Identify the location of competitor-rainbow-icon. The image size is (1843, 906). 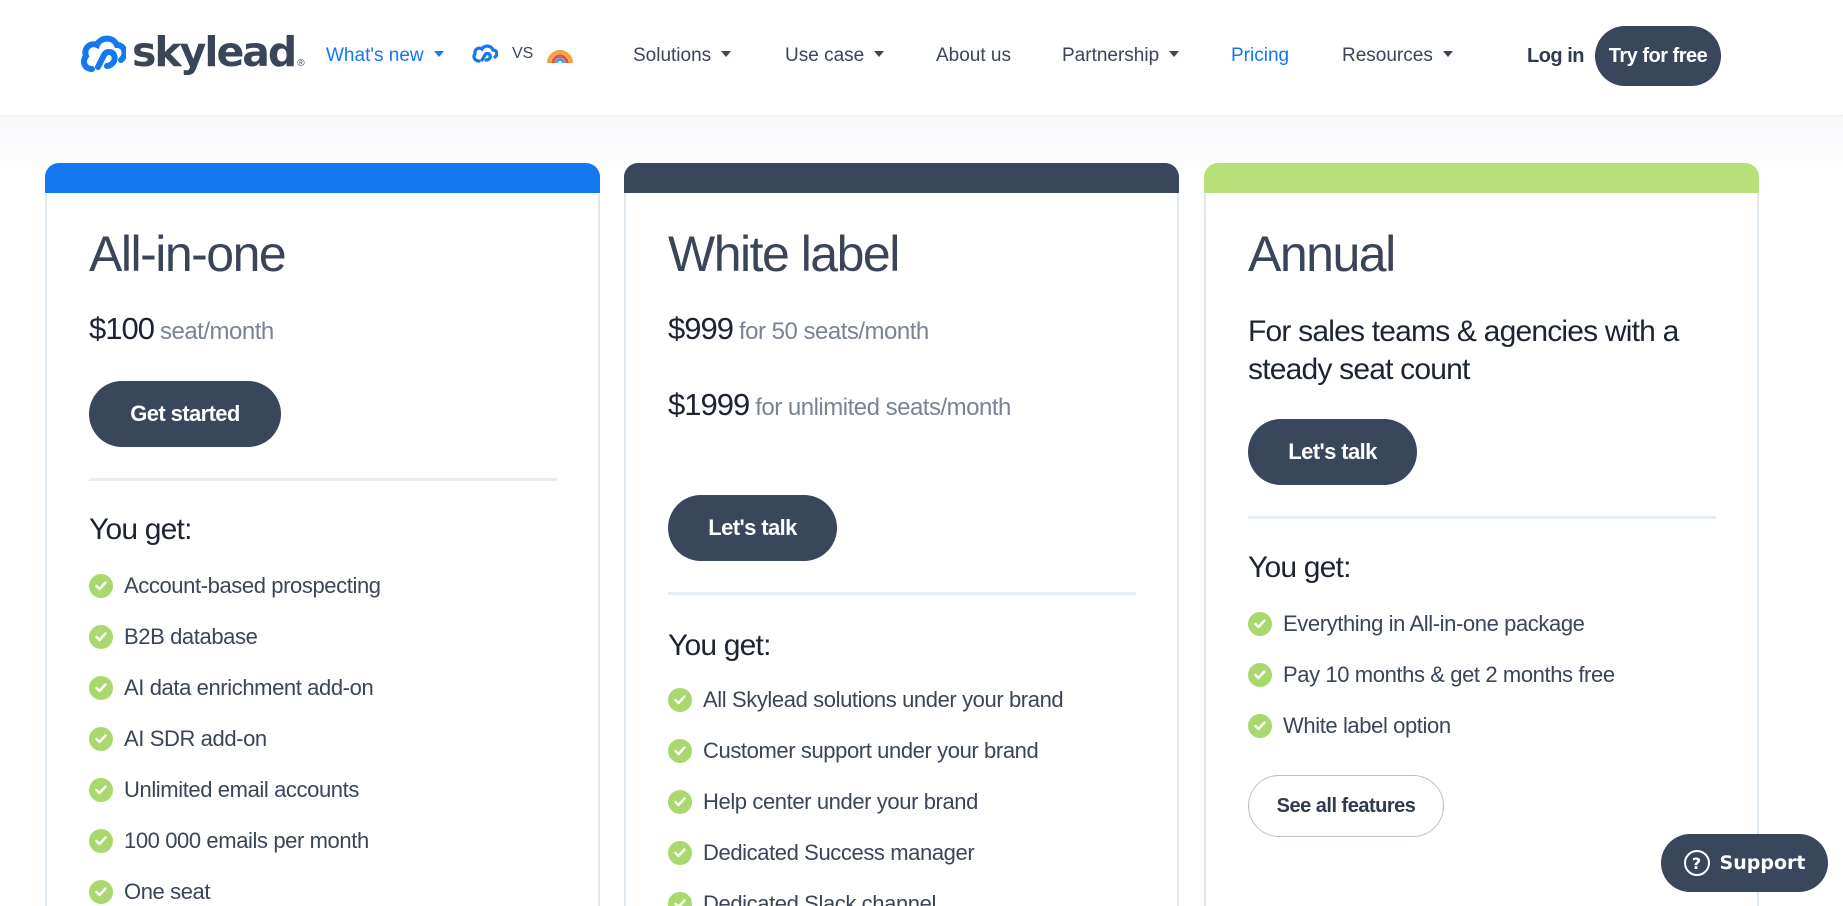
(560, 57).